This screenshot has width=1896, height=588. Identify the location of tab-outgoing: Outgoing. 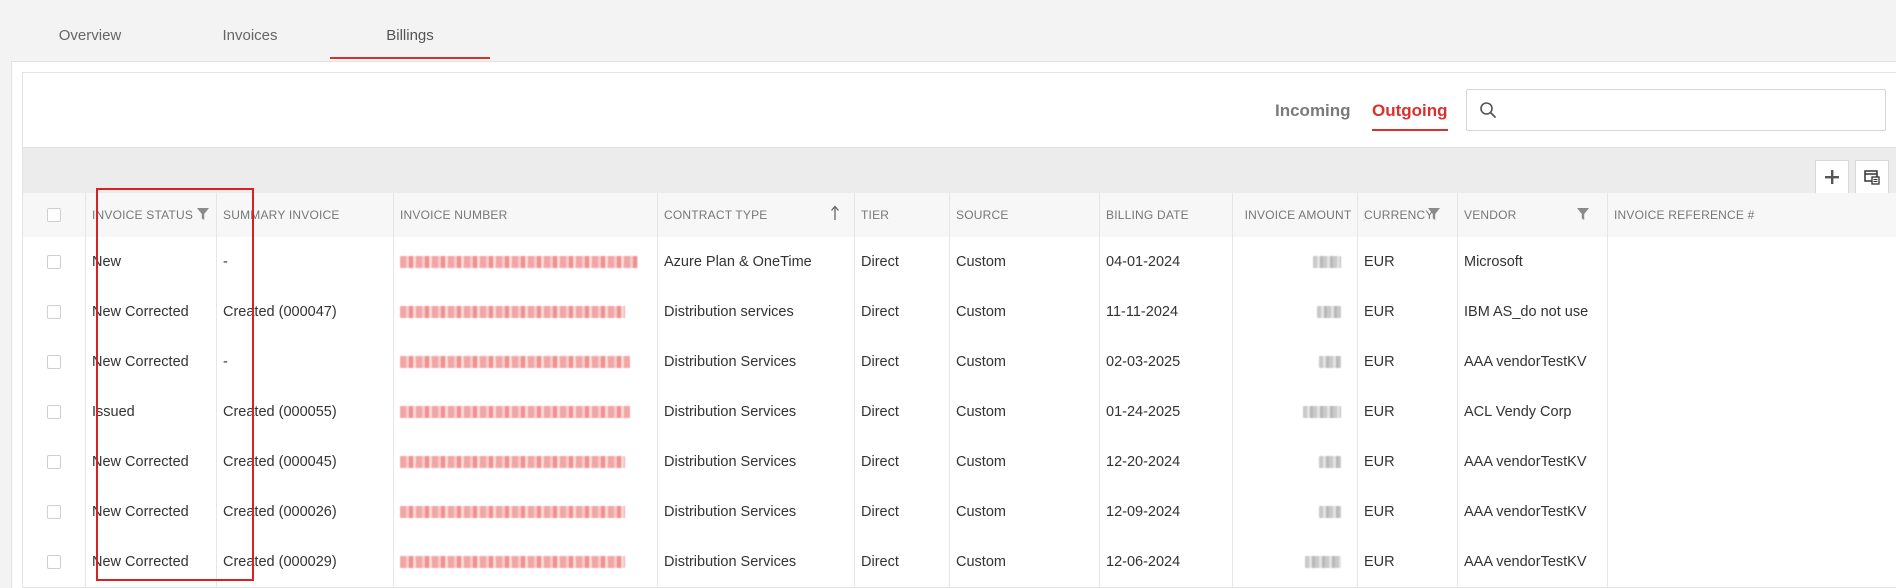
(1410, 115).